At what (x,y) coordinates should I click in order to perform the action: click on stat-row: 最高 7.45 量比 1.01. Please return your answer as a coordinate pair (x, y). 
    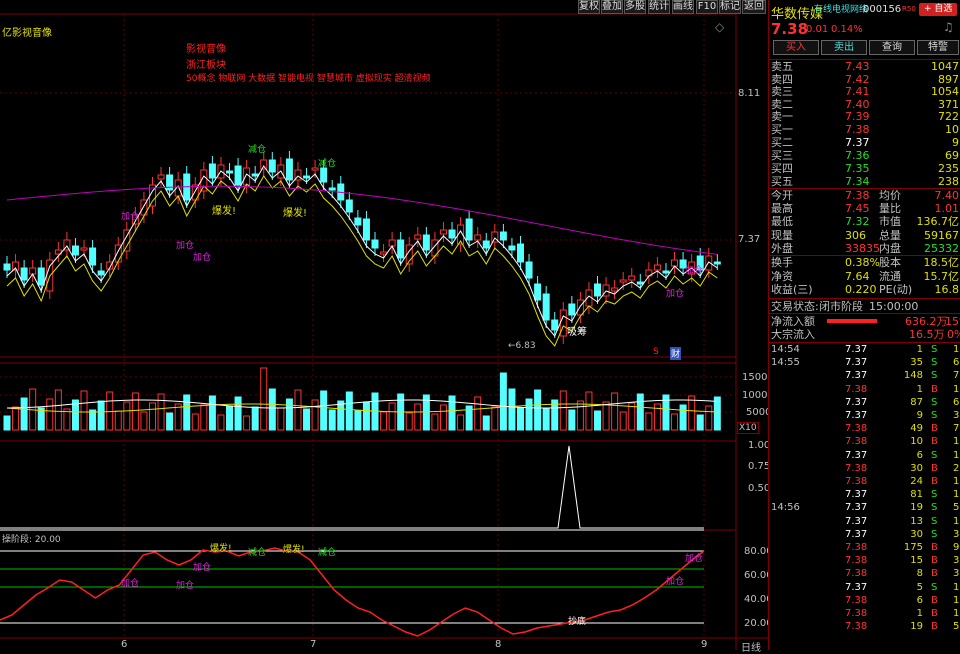
    Looking at the image, I should click on (865, 209).